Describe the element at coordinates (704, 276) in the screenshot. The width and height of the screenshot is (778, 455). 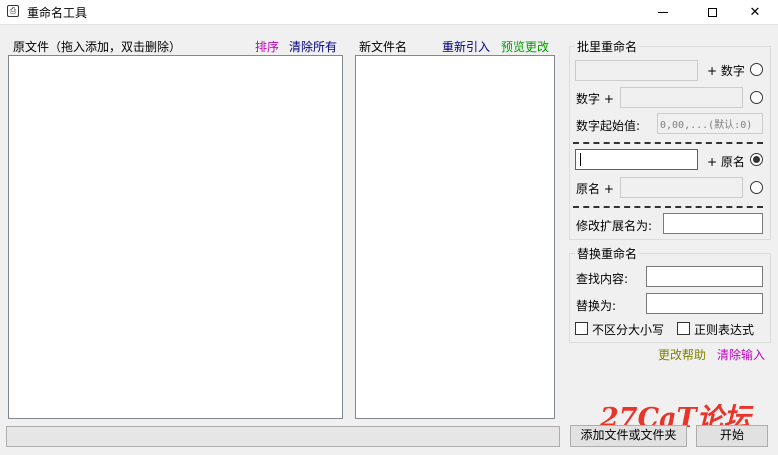
I see `find-input` at that location.